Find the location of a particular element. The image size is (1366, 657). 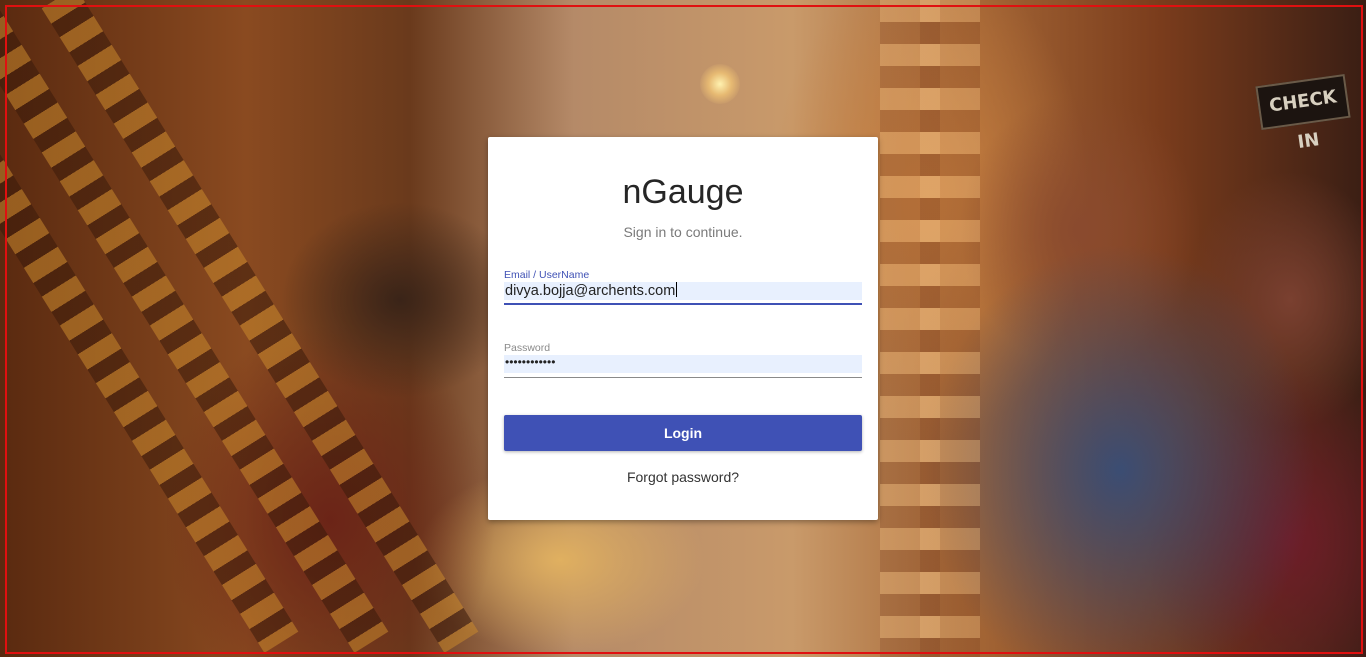

password-field: Password •••••••••••• is located at coordinates (683, 359).